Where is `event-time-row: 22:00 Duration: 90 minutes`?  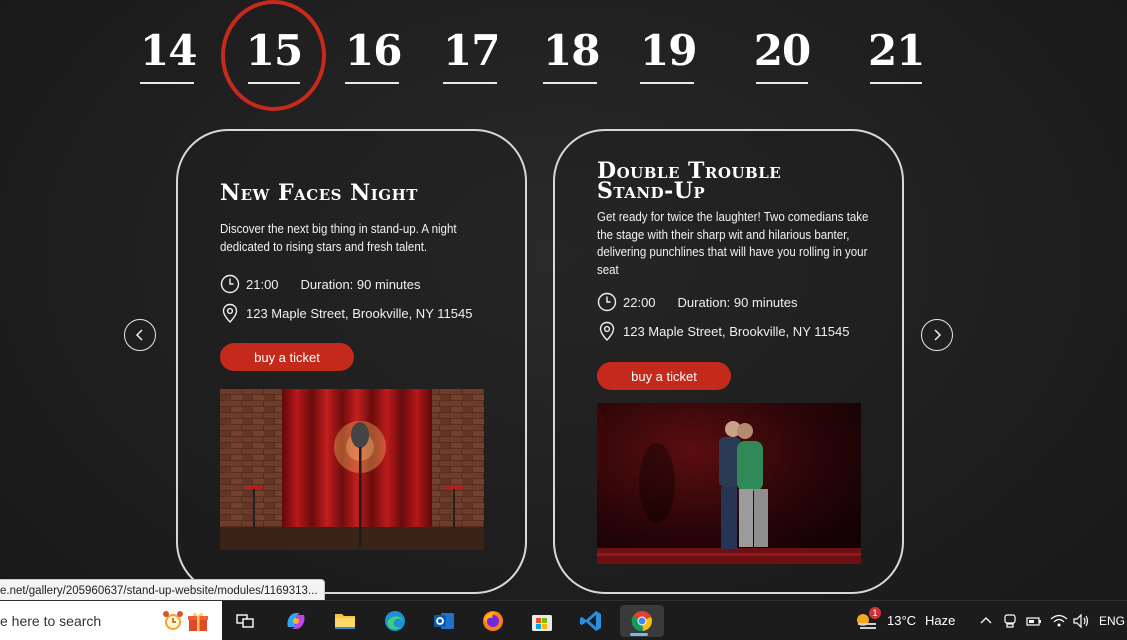 event-time-row: 22:00 Duration: 90 minutes is located at coordinates (697, 302).